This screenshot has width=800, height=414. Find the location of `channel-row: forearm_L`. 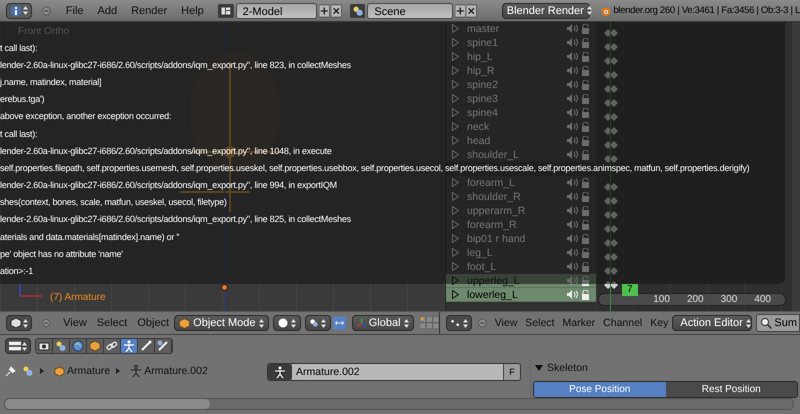

channel-row: forearm_L is located at coordinates (521, 183).